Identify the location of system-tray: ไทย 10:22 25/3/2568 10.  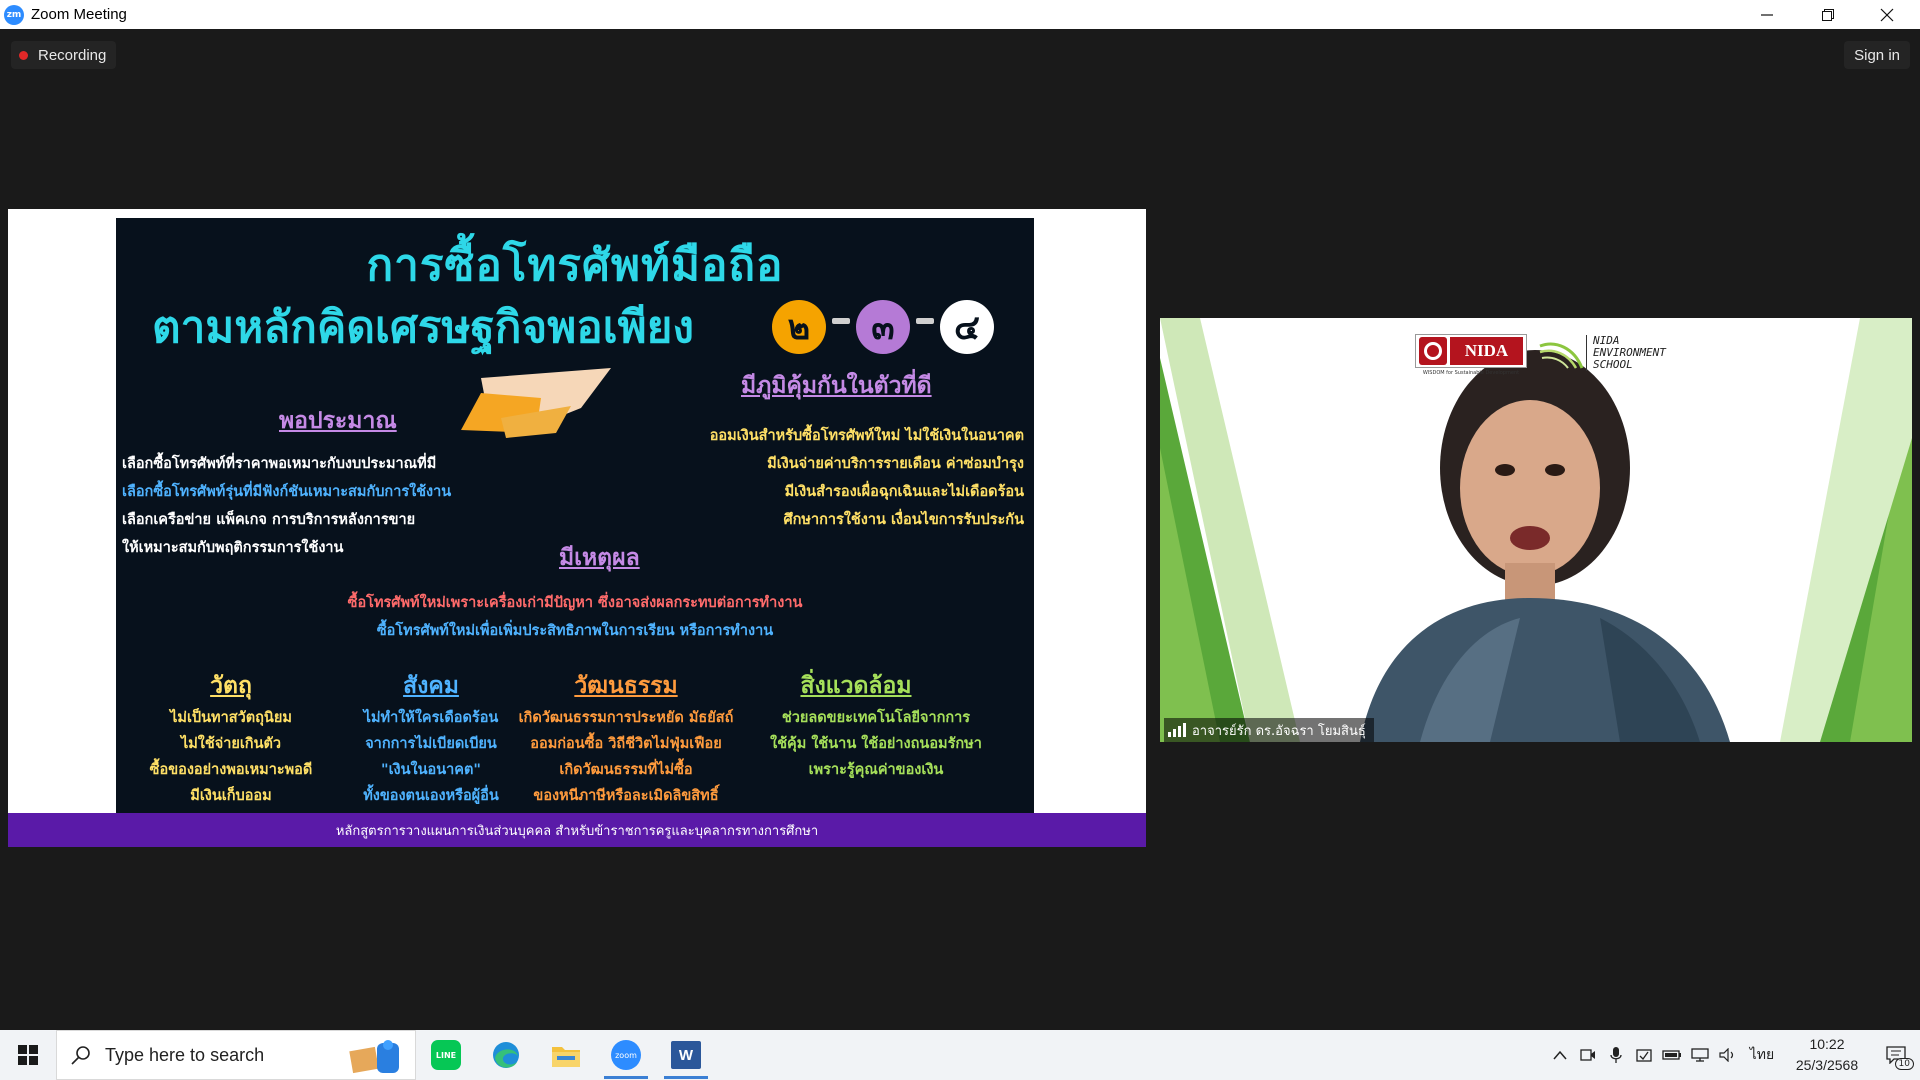
(1733, 1055).